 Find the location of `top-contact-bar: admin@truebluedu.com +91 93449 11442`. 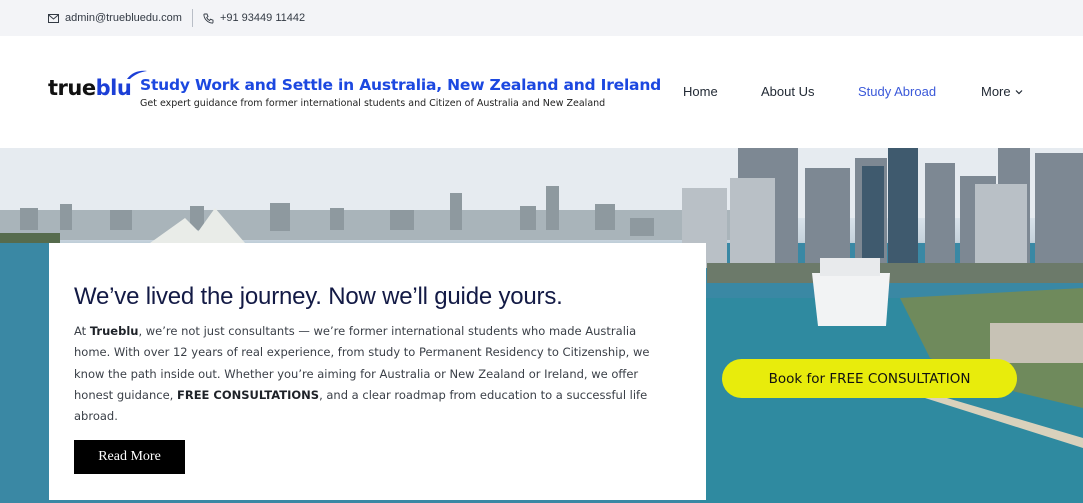

top-contact-bar: admin@truebluedu.com +91 93449 11442 is located at coordinates (541, 18).